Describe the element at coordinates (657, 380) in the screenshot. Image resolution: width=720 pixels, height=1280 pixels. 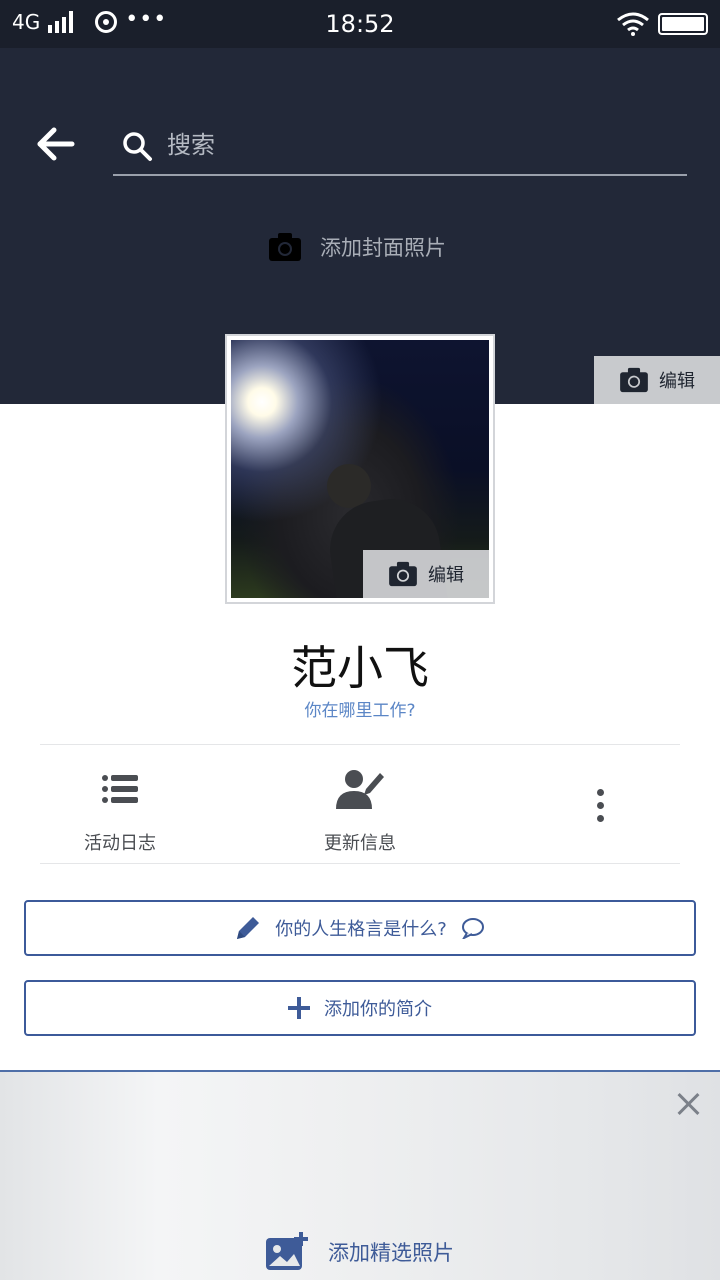
I see `cover-edit-button: 编辑` at that location.